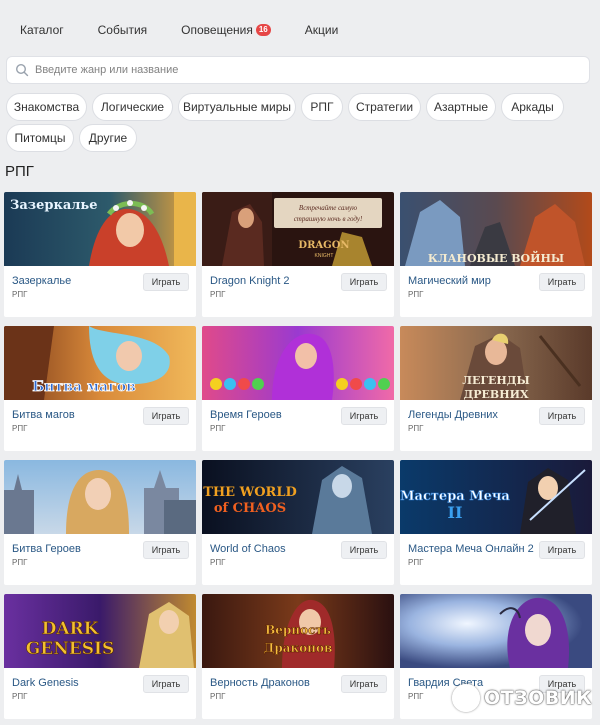  I want to click on watermark-logo: ОТЗОВИК, so click(523, 698).